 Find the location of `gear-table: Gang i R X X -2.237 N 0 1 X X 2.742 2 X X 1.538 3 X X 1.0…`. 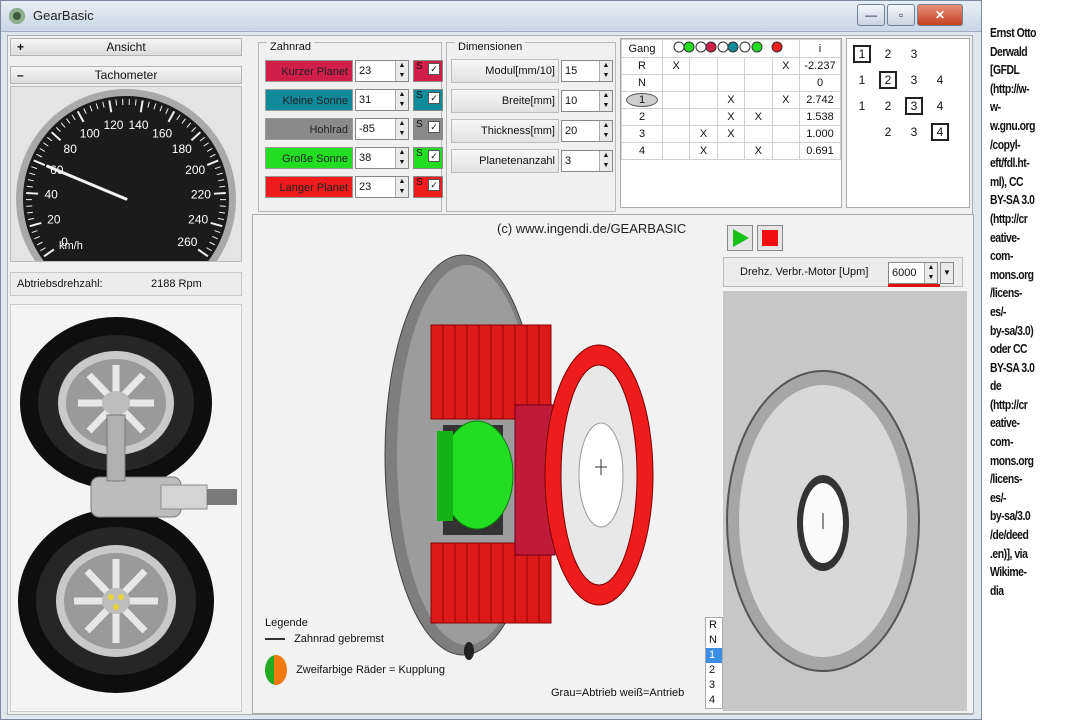

gear-table: Gang i R X X -2.237 N 0 1 X X 2.742 2 X X 1.538 3 X X 1.0… is located at coordinates (731, 99).